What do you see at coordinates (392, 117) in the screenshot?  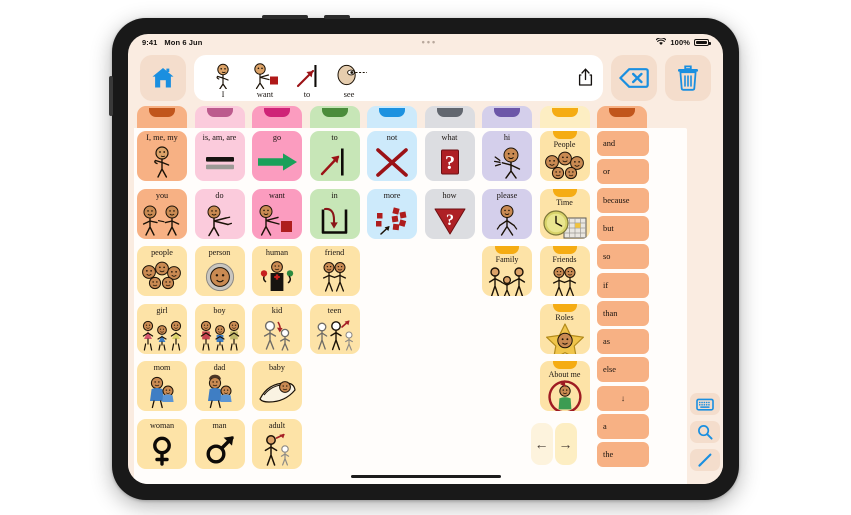 I see `negation-tab` at bounding box center [392, 117].